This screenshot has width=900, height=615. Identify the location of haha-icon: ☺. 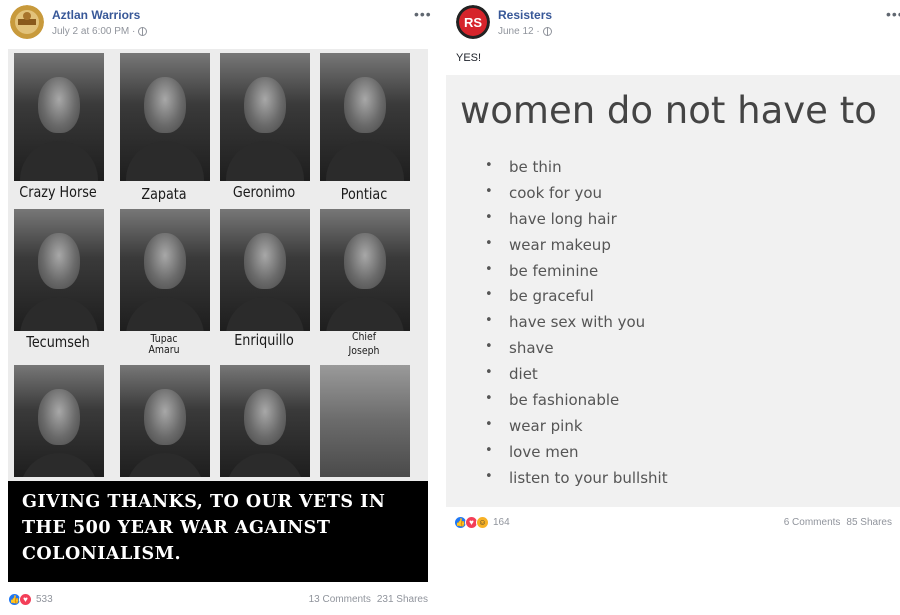
(482, 522).